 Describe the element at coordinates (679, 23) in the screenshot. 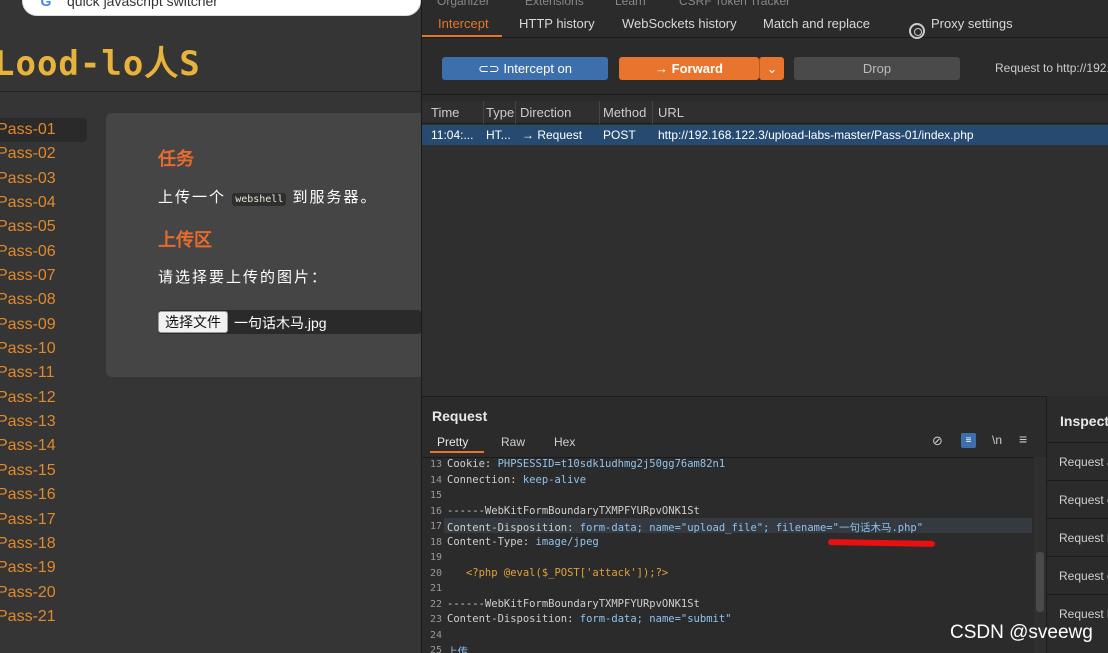

I see `tab-websockets-history: WebSockets history` at that location.